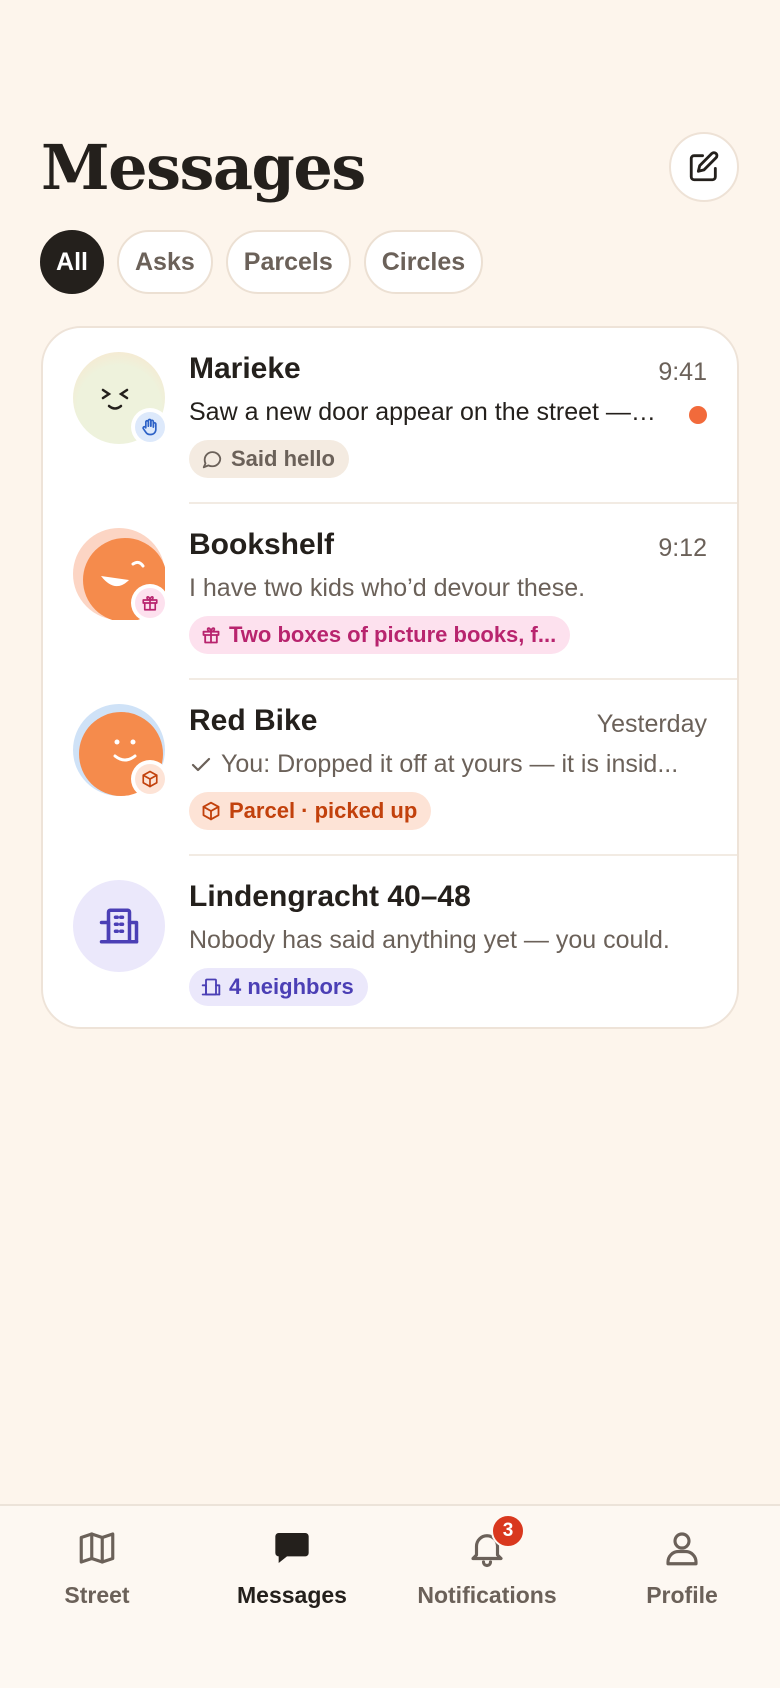 Image resolution: width=780 pixels, height=1688 pixels. What do you see at coordinates (698, 415) in the screenshot?
I see `unread-dot` at bounding box center [698, 415].